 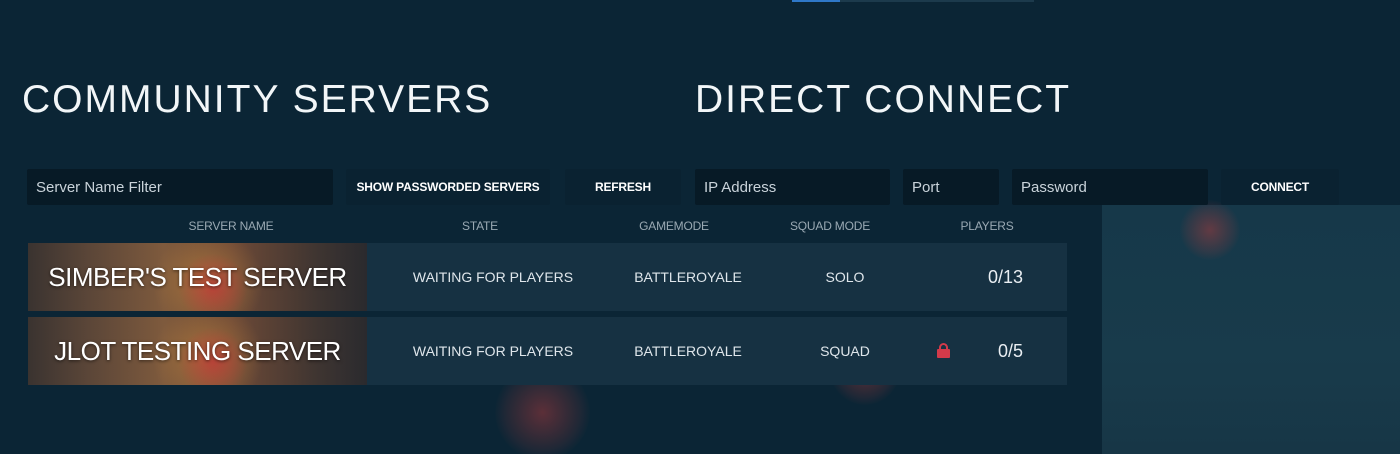 I want to click on server-players: 0/5, so click(x=1010, y=350).